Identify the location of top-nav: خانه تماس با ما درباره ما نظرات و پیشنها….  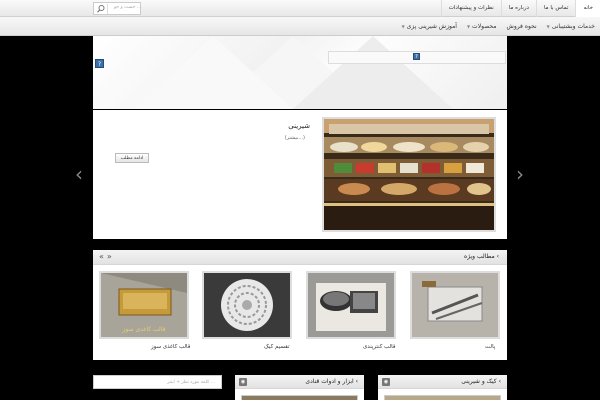
(520, 8).